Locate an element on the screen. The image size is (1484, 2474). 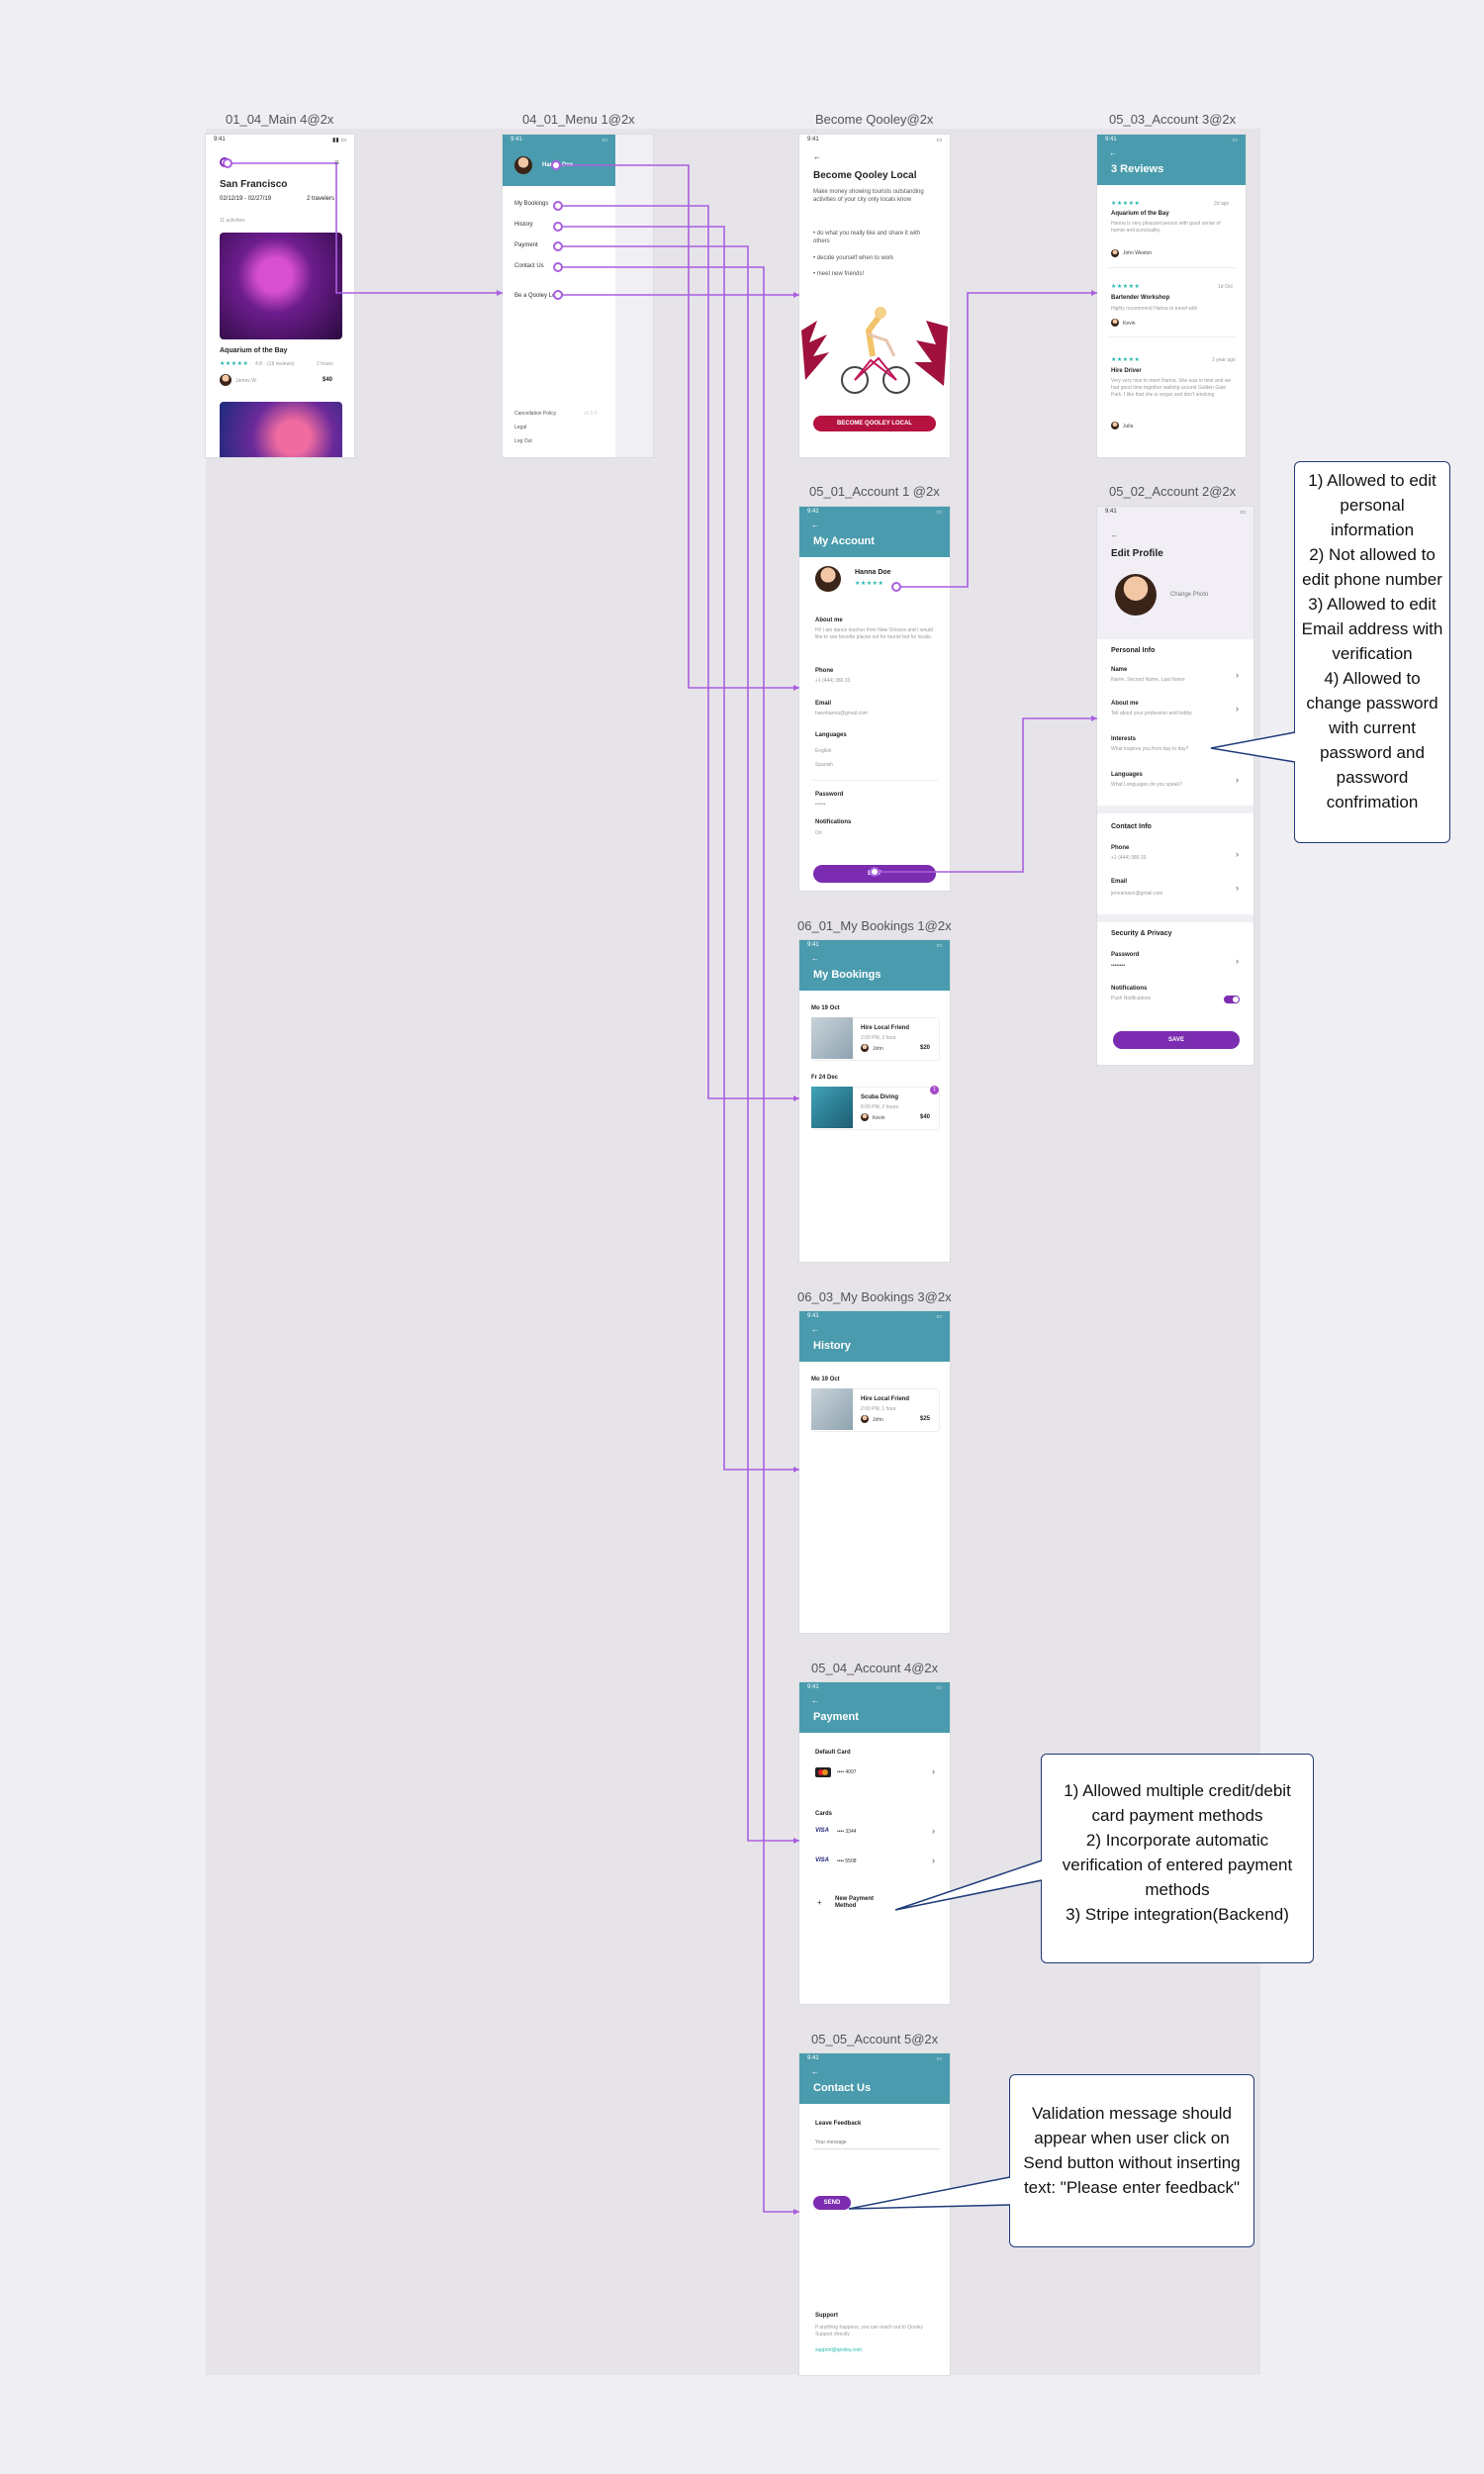
link-rating-reviews is located at coordinates (996, 440).